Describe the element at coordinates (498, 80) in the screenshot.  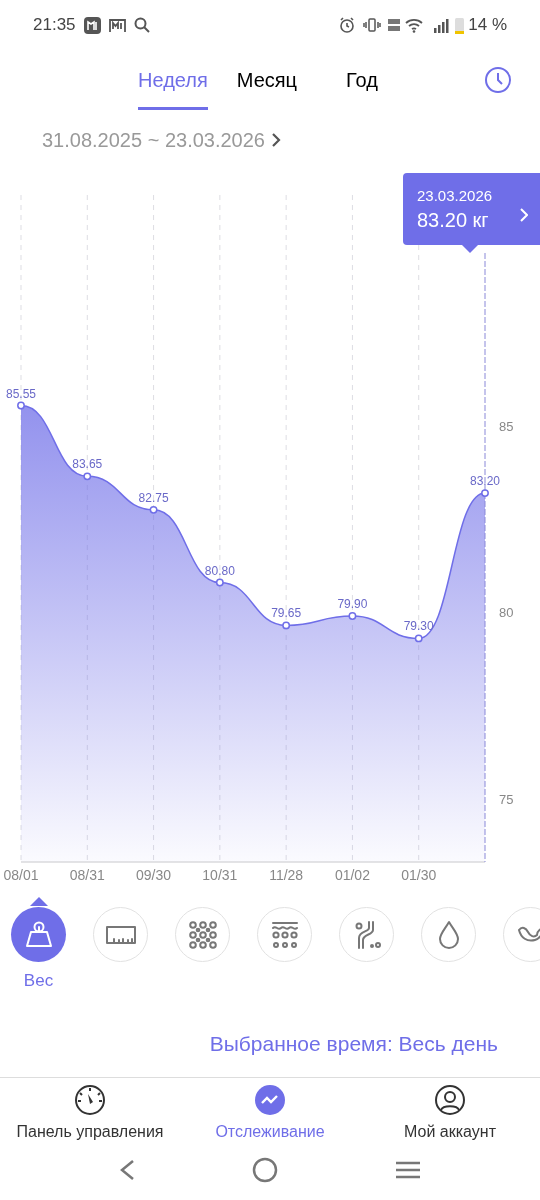
I see `history-clock-icon` at that location.